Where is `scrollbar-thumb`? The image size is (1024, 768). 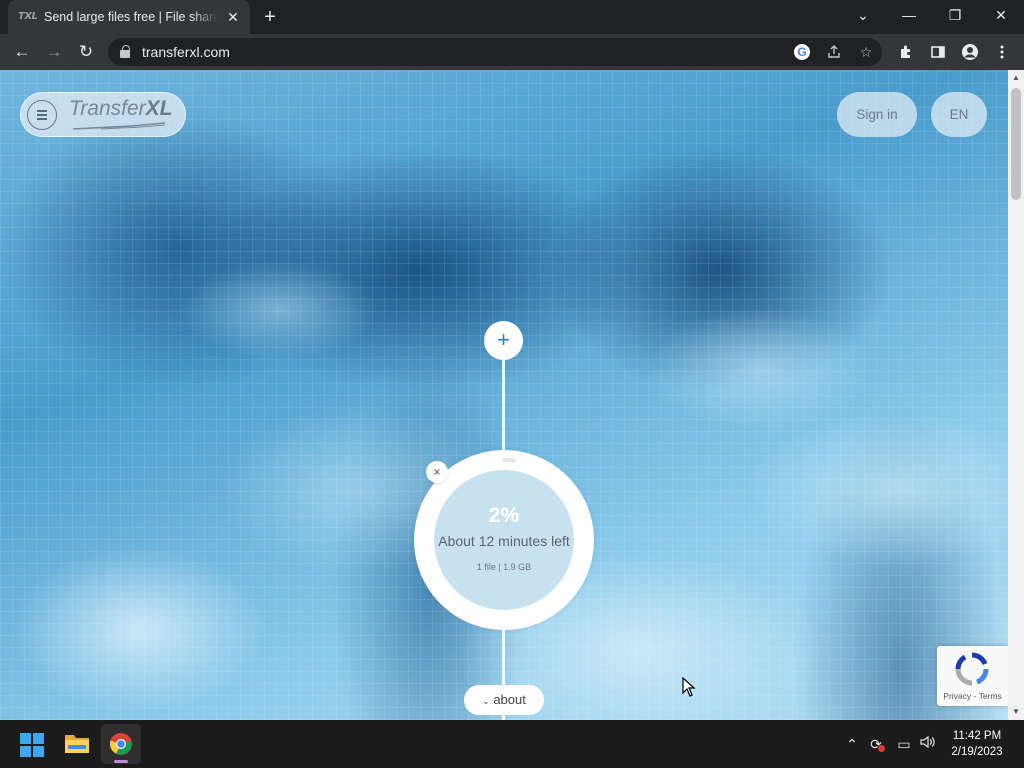
scrollbar-thumb is located at coordinates (1016, 144).